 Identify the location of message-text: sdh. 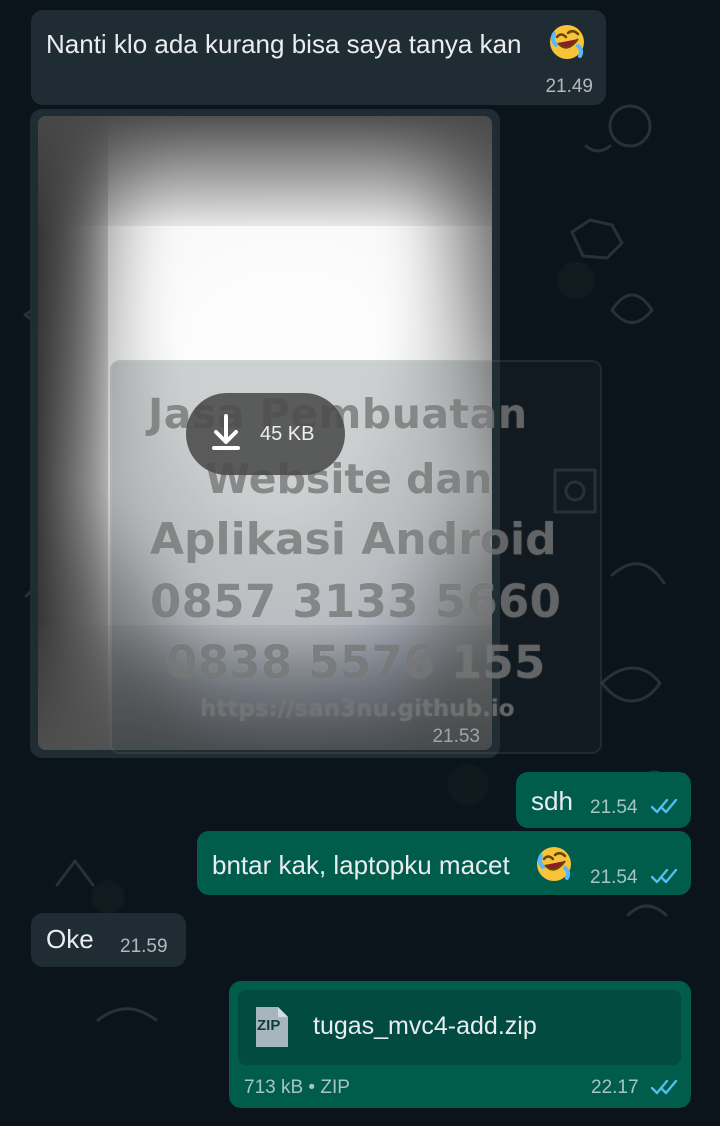
(552, 801).